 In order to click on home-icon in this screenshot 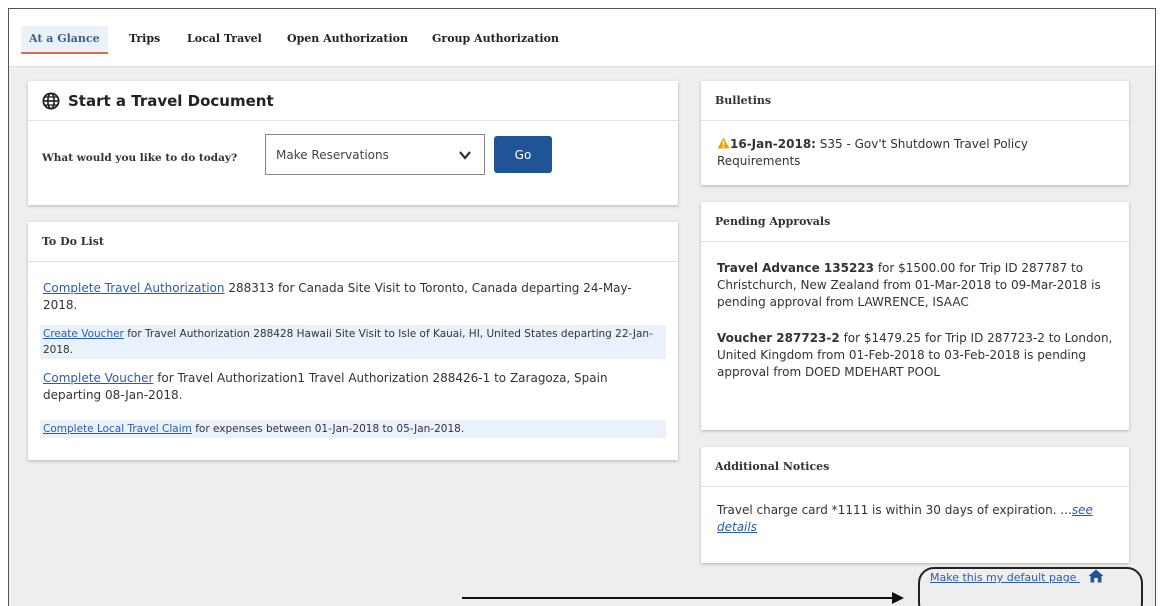, I will do `click(1096, 576)`.